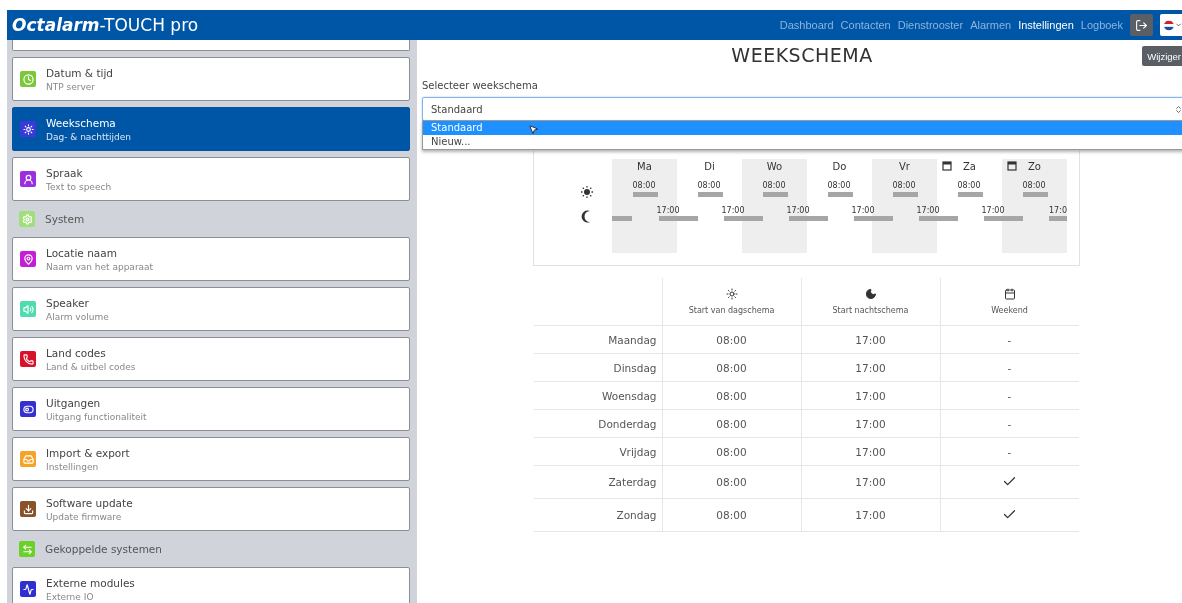 Image resolution: width=1182 pixels, height=603 pixels. I want to click on item-title: Uitgangen, so click(74, 402).